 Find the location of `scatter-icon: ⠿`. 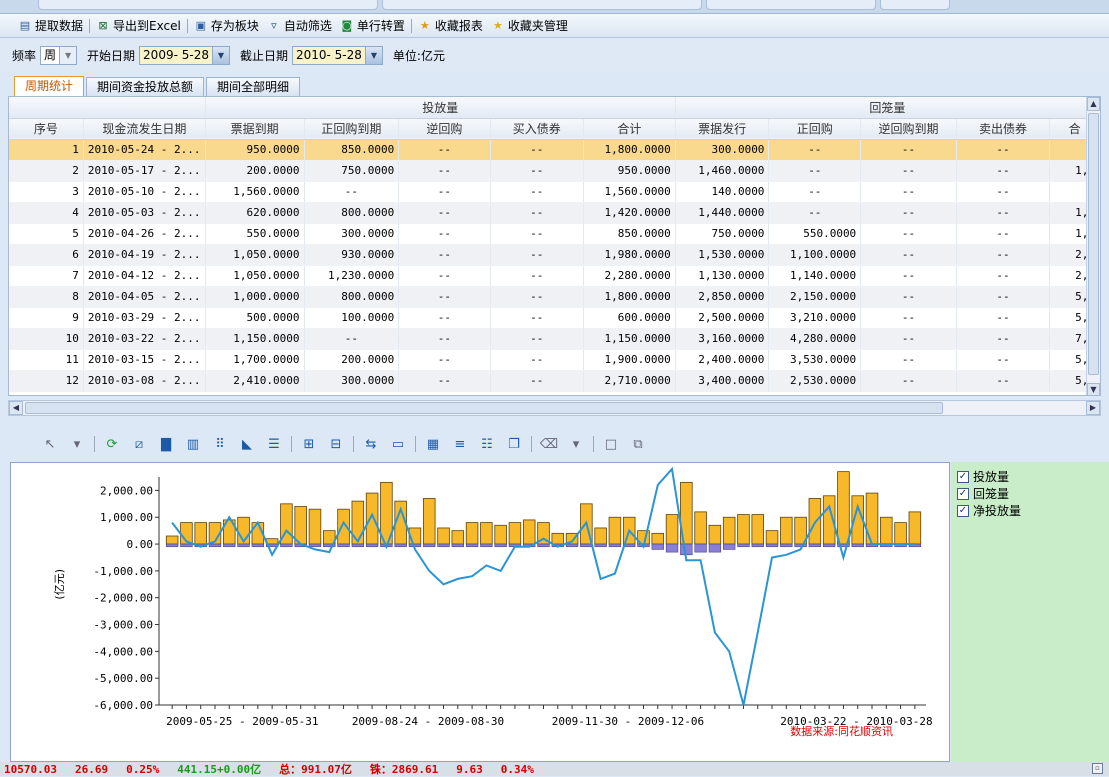

scatter-icon: ⠿ is located at coordinates (220, 444).